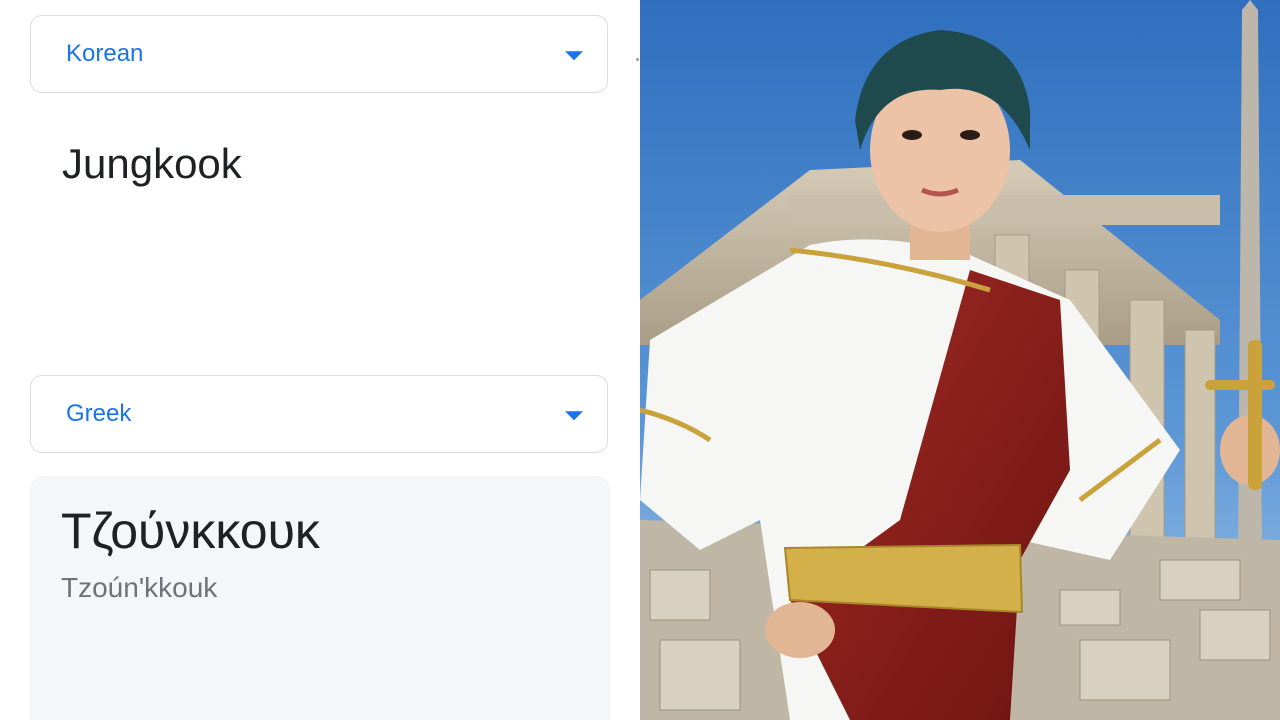 This screenshot has height=720, width=1280. Describe the element at coordinates (319, 414) in the screenshot. I see `target-language-selector: Greek` at that location.